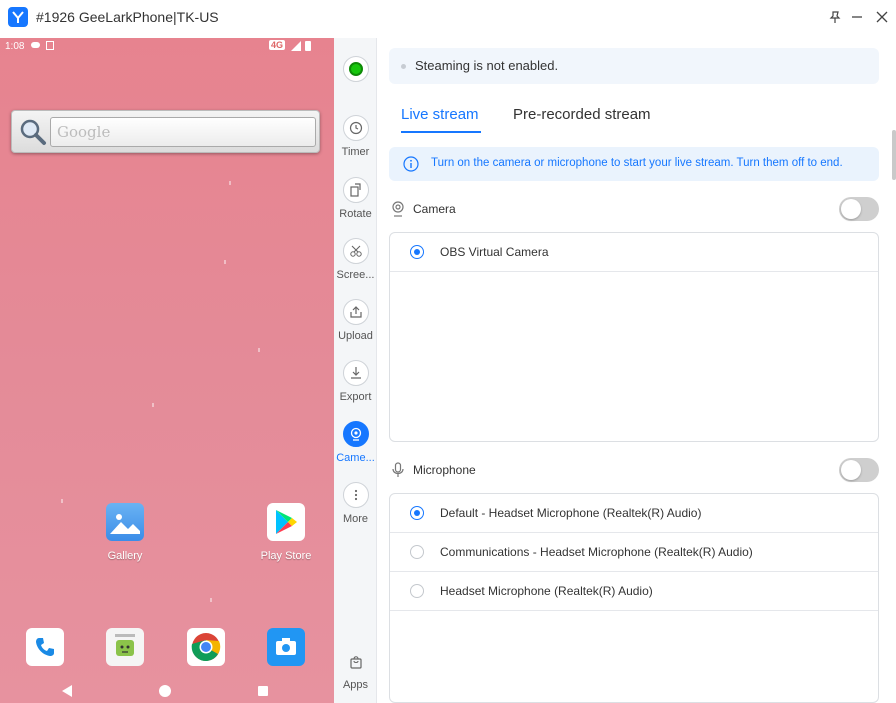 The width and height of the screenshot is (896, 703). Describe the element at coordinates (398, 470) in the screenshot. I see `microphone-icon` at that location.